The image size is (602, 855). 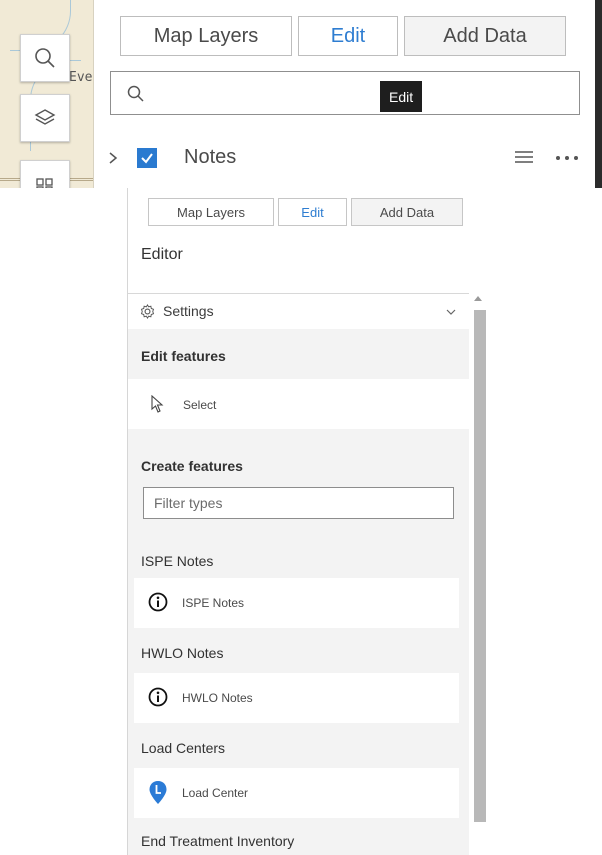 What do you see at coordinates (298, 503) in the screenshot?
I see `filter-types-input: Filter types` at bounding box center [298, 503].